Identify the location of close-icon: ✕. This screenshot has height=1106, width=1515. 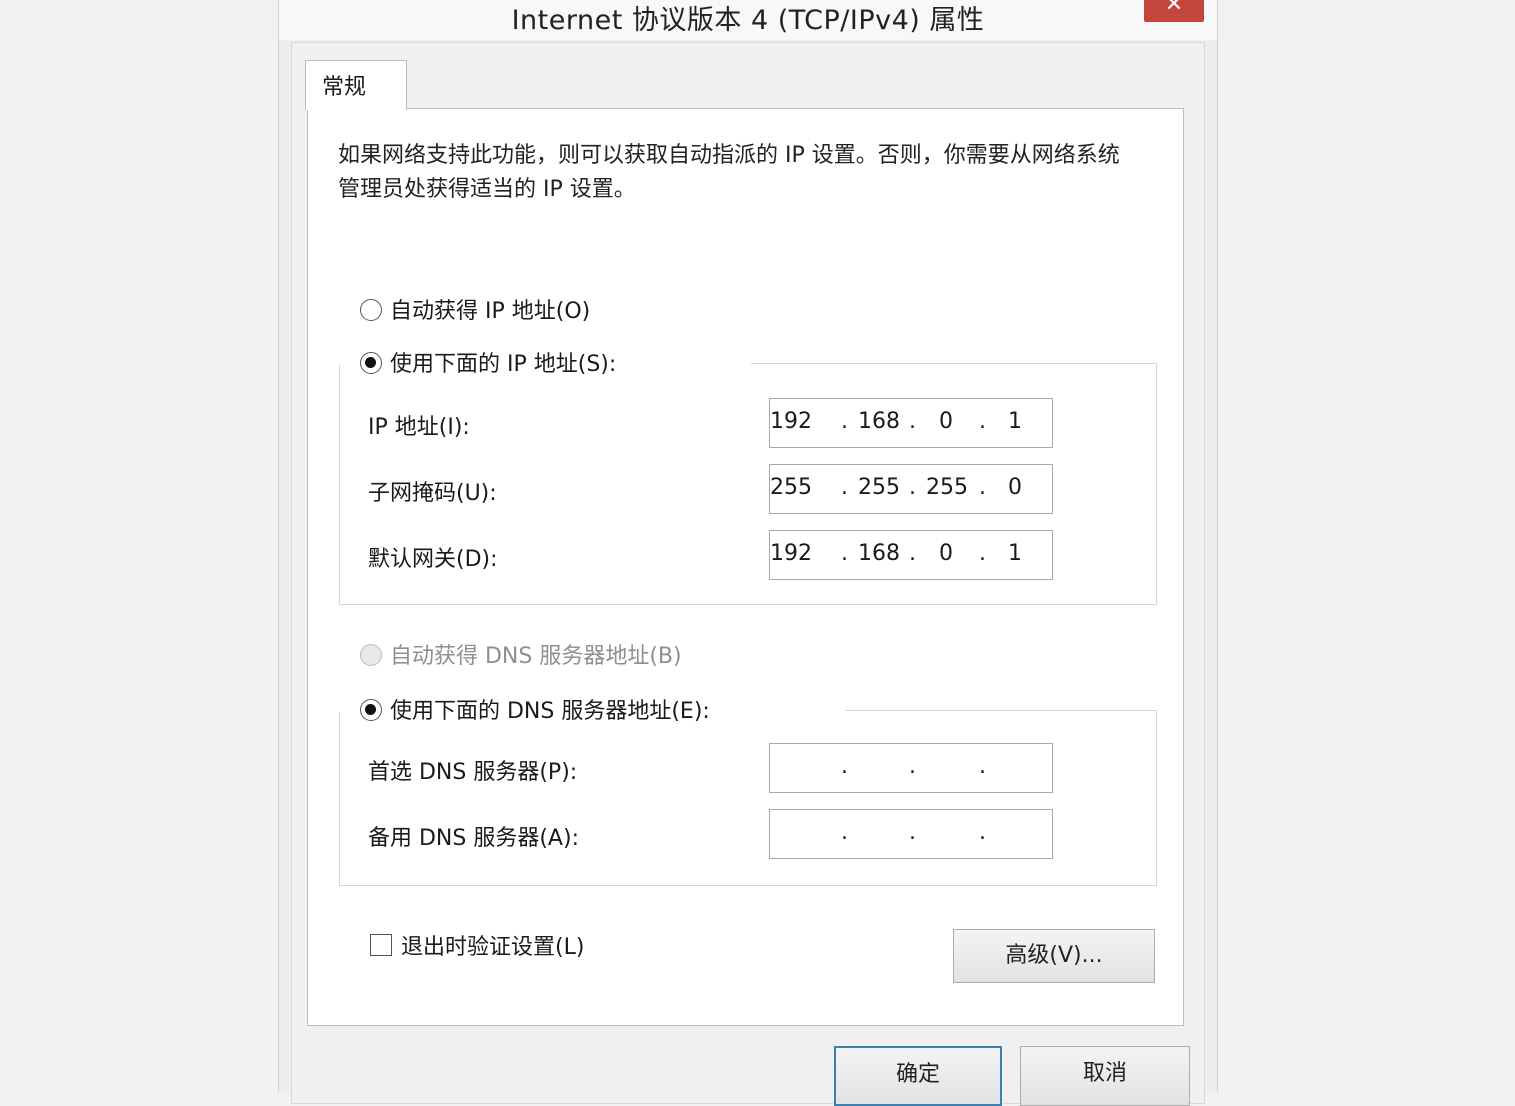
(1174, 8).